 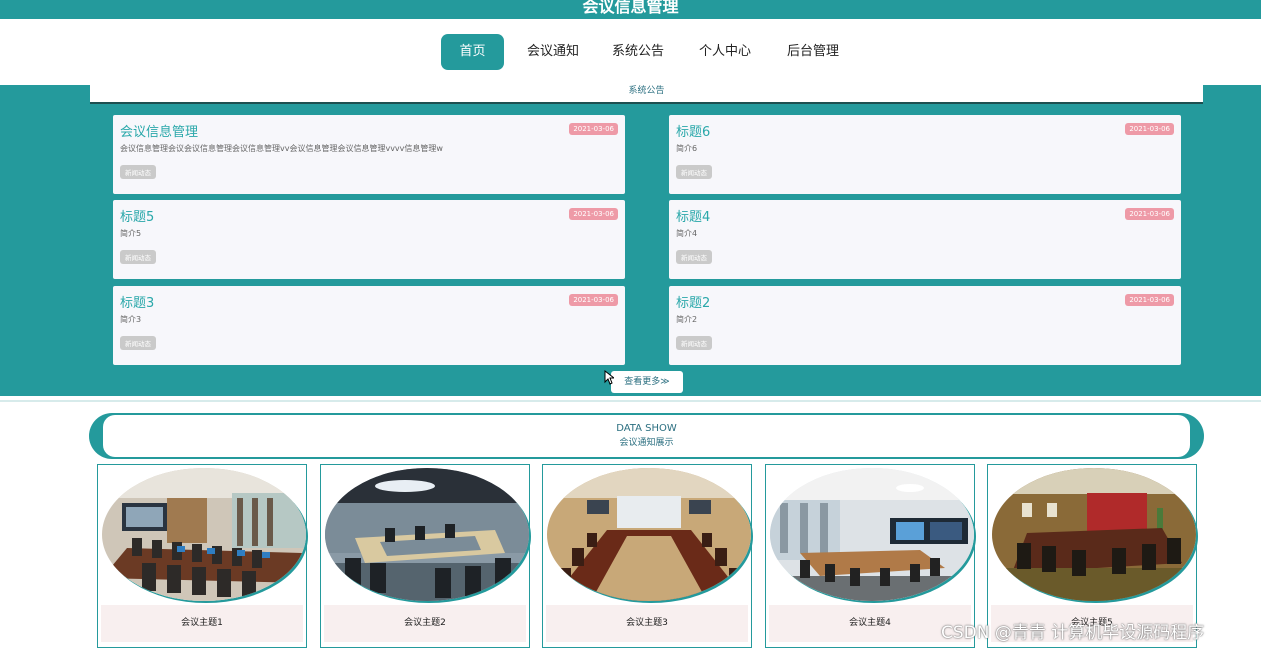 I want to click on card-description: 简介2, so click(x=687, y=319).